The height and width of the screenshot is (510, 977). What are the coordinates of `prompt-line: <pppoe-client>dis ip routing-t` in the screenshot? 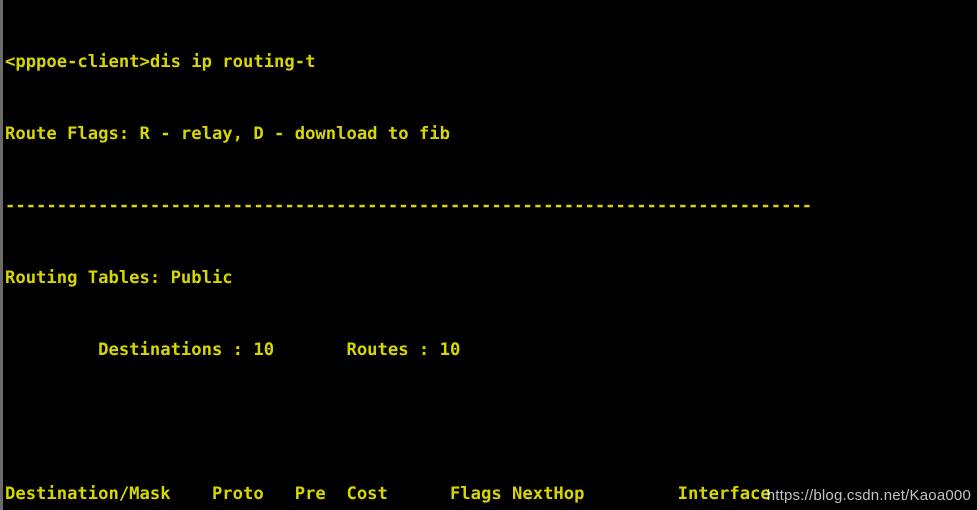 It's located at (160, 62).